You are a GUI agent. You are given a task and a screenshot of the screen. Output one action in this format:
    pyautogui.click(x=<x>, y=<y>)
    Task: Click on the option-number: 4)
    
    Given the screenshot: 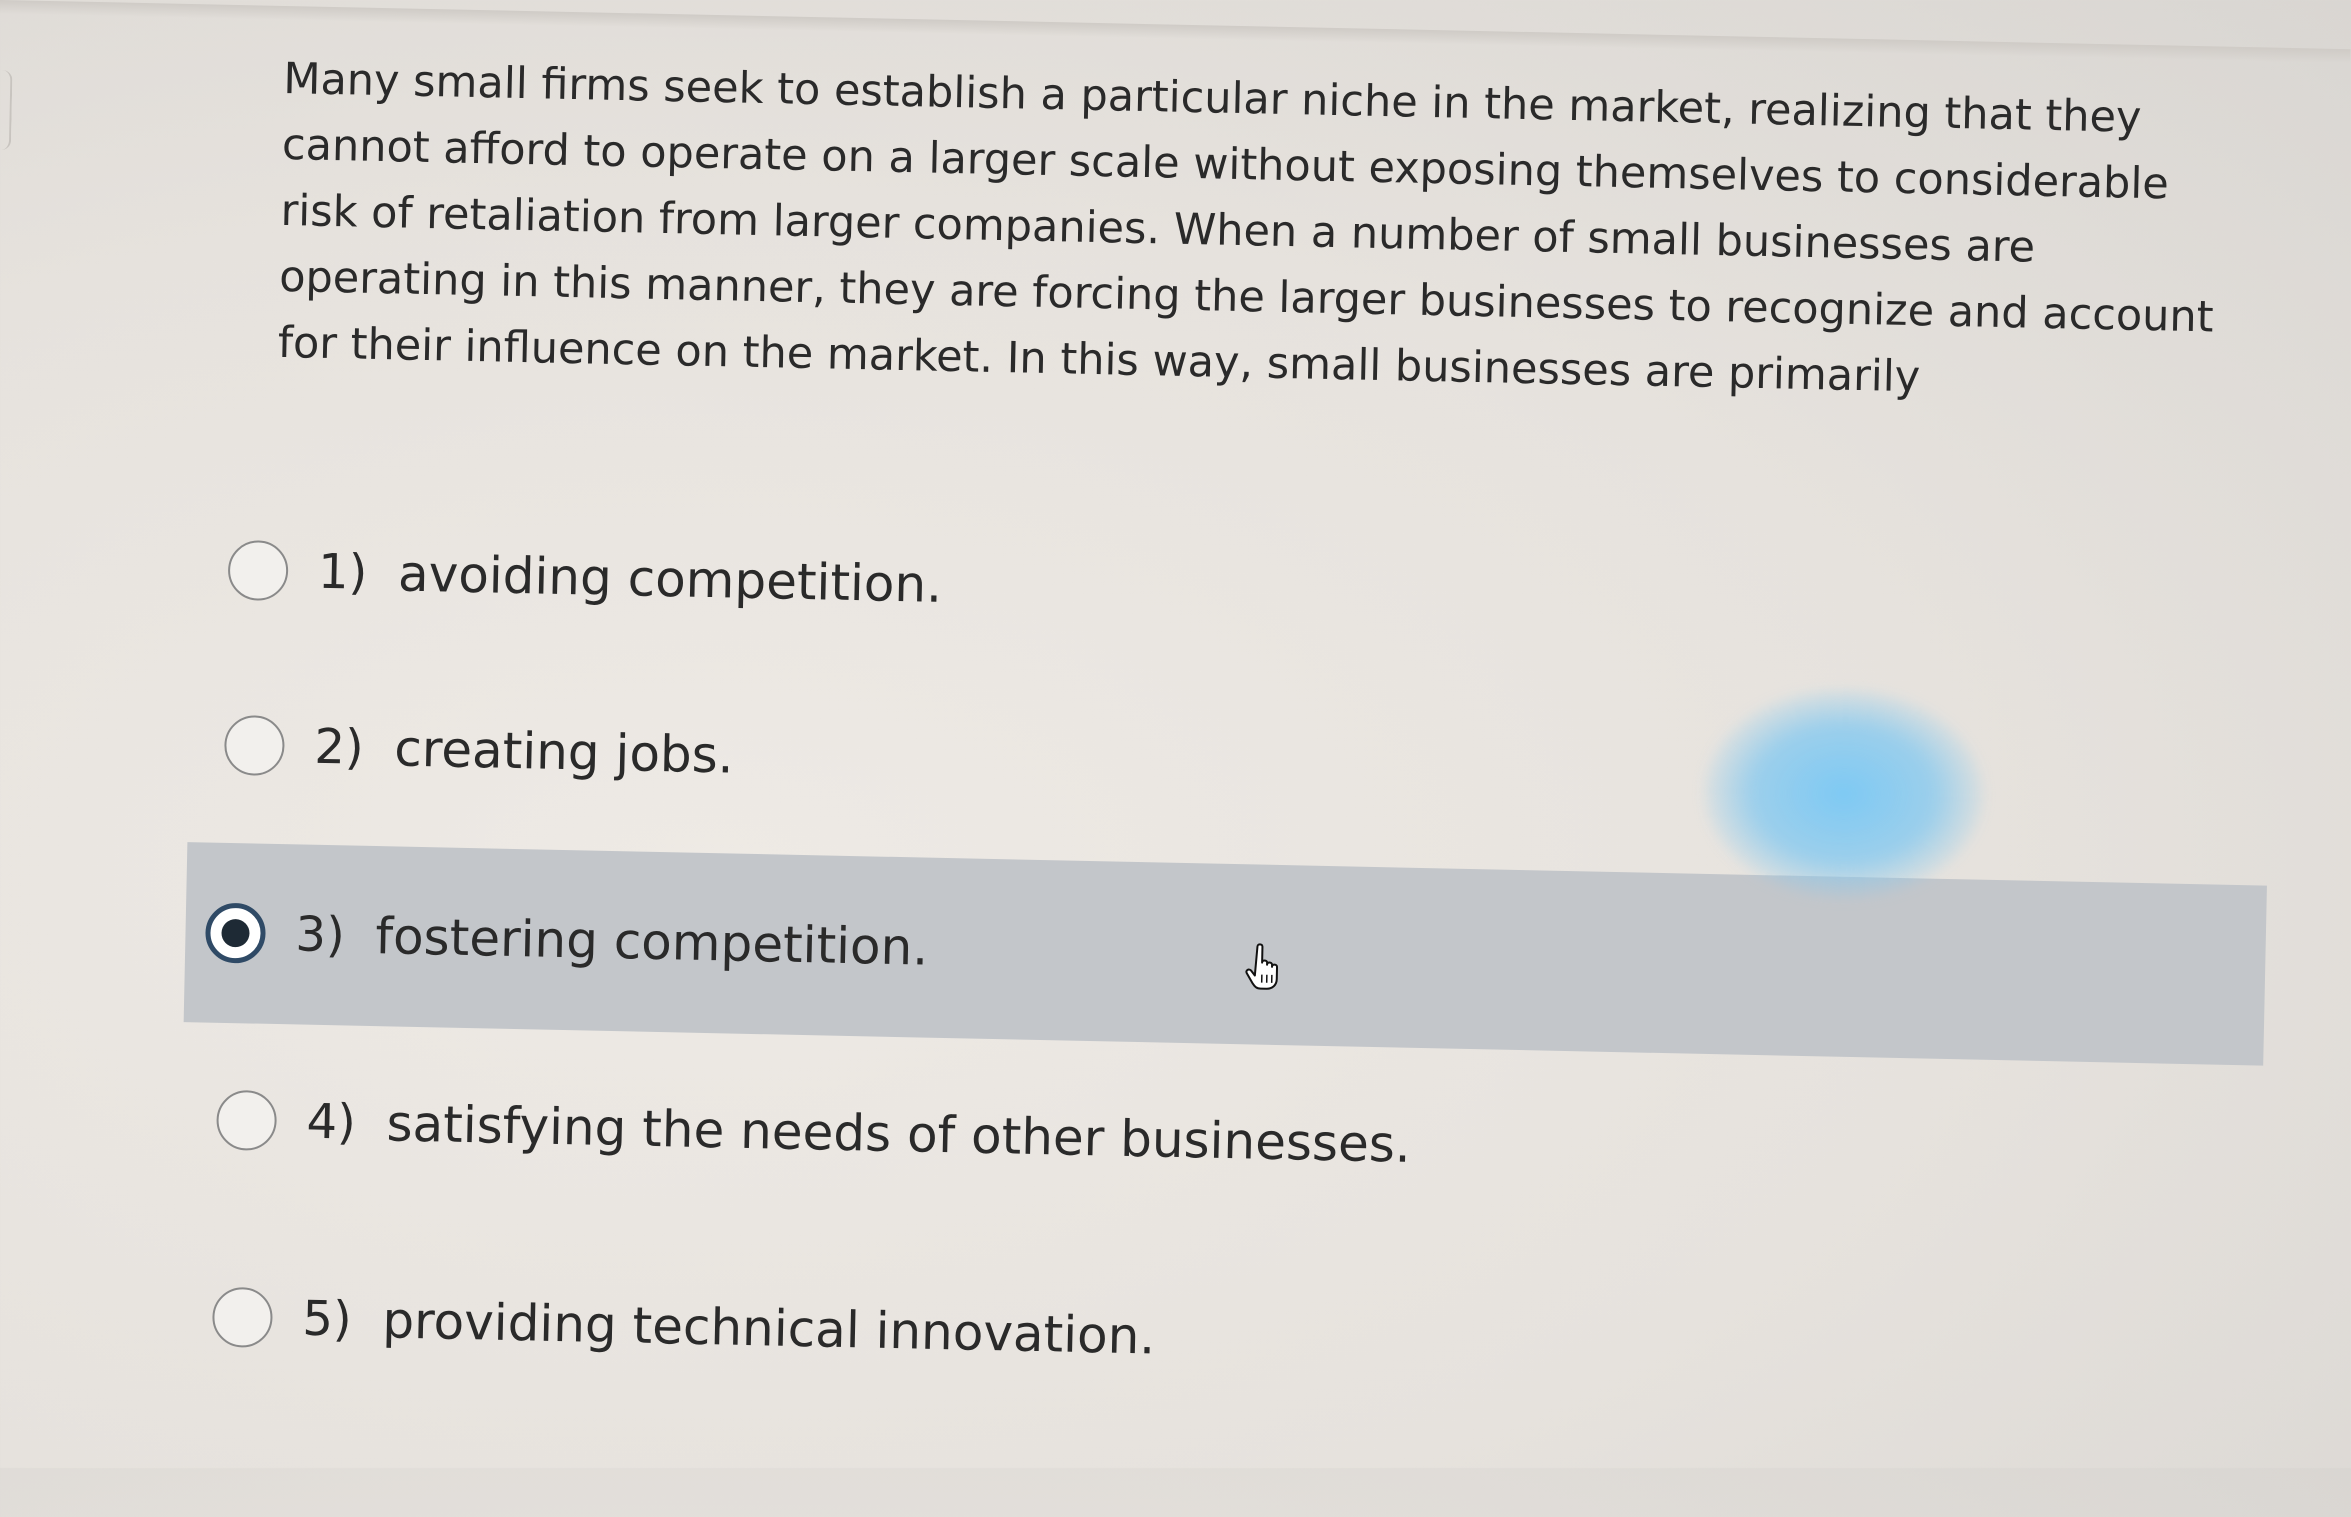 What is the action you would take?
    pyautogui.click(x=336, y=1122)
    